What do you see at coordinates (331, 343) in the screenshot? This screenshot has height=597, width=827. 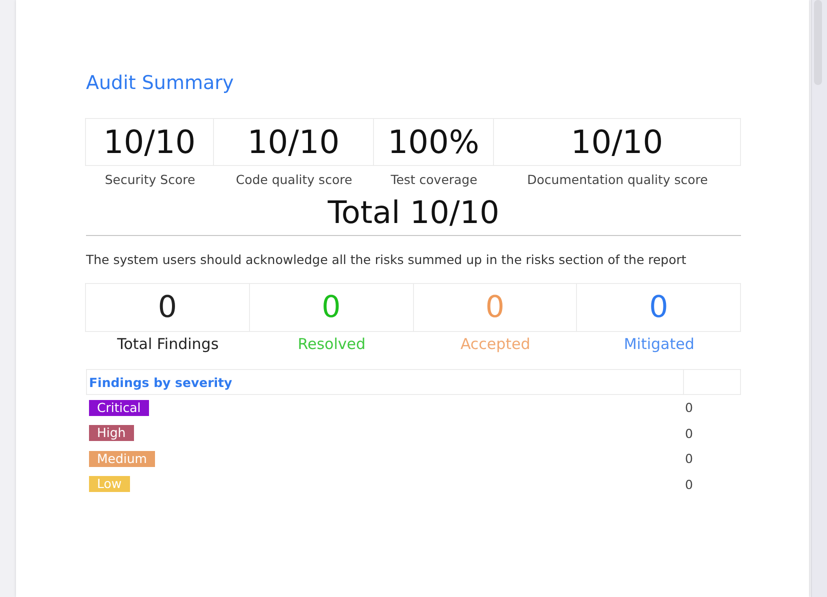 I see `findings-label: Resolved` at bounding box center [331, 343].